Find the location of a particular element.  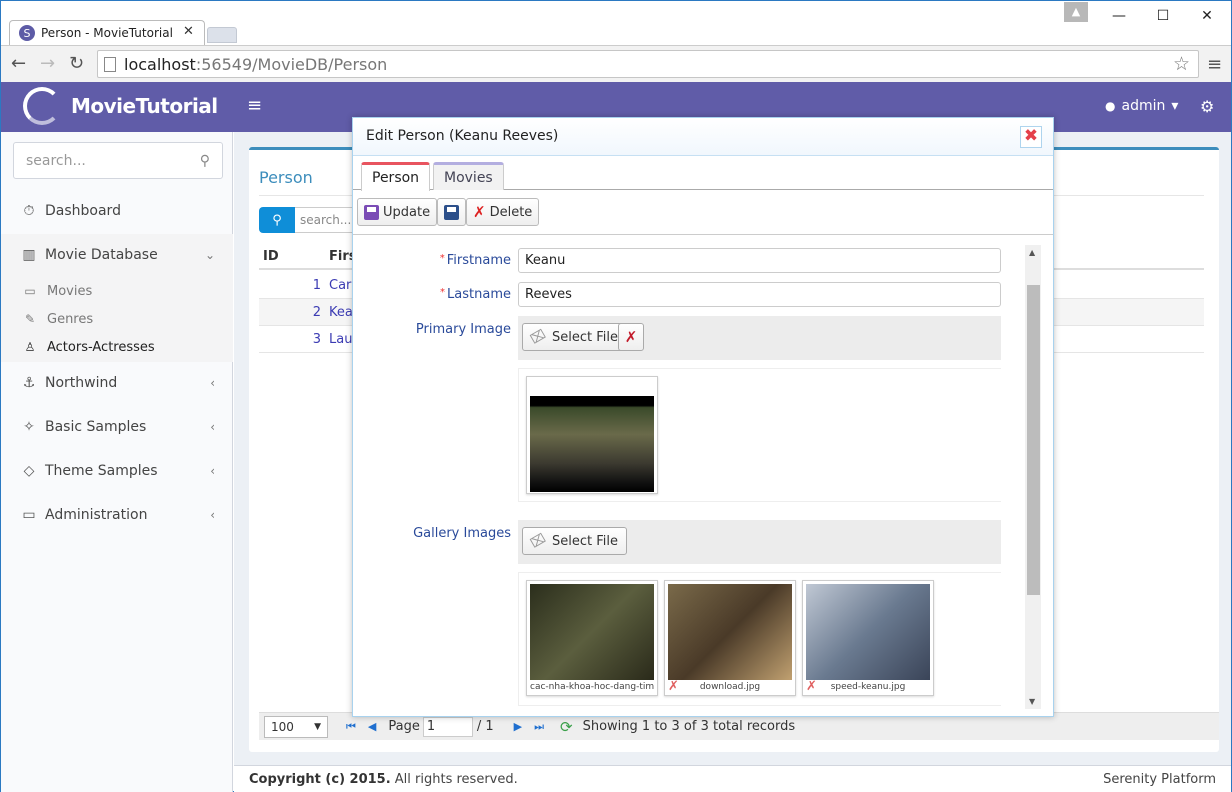

address-bar: localhost:56549/MovieDB/Person ☆ is located at coordinates (648, 64).